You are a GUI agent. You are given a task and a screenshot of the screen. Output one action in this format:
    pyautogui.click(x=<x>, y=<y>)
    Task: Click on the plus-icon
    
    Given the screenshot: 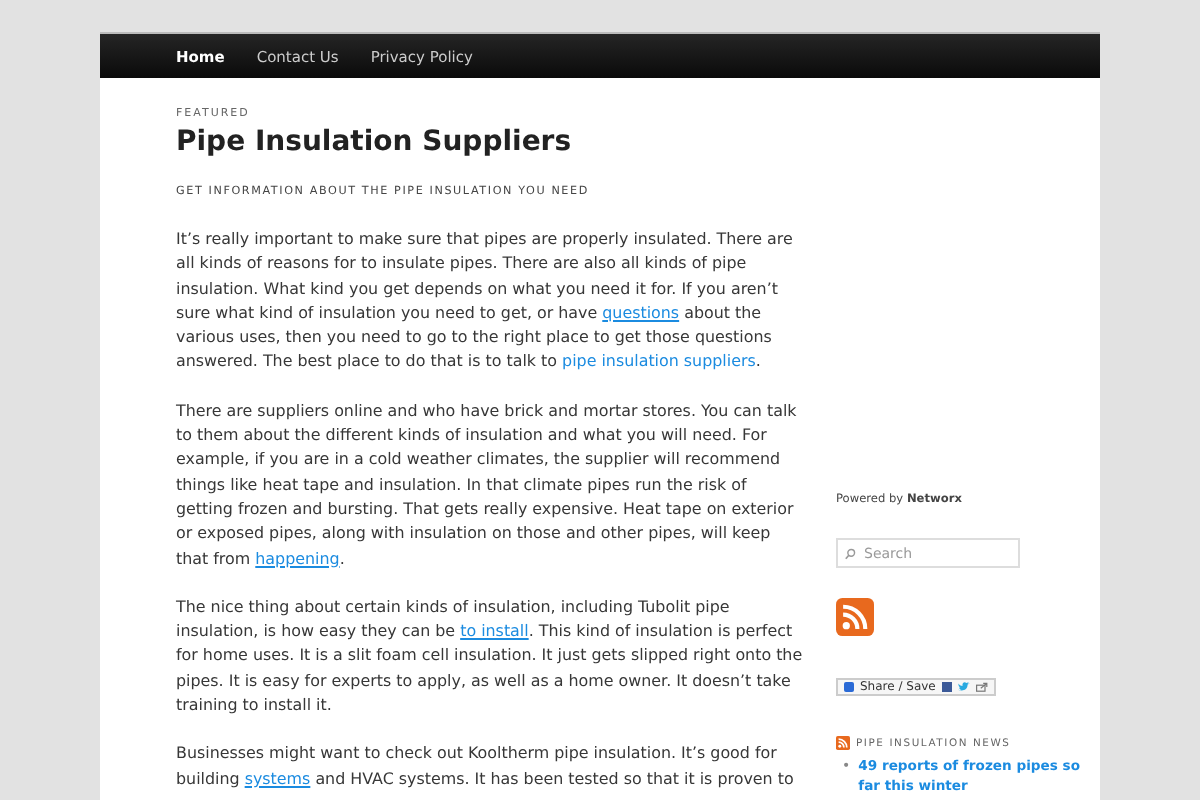 What is the action you would take?
    pyautogui.click(x=849, y=687)
    